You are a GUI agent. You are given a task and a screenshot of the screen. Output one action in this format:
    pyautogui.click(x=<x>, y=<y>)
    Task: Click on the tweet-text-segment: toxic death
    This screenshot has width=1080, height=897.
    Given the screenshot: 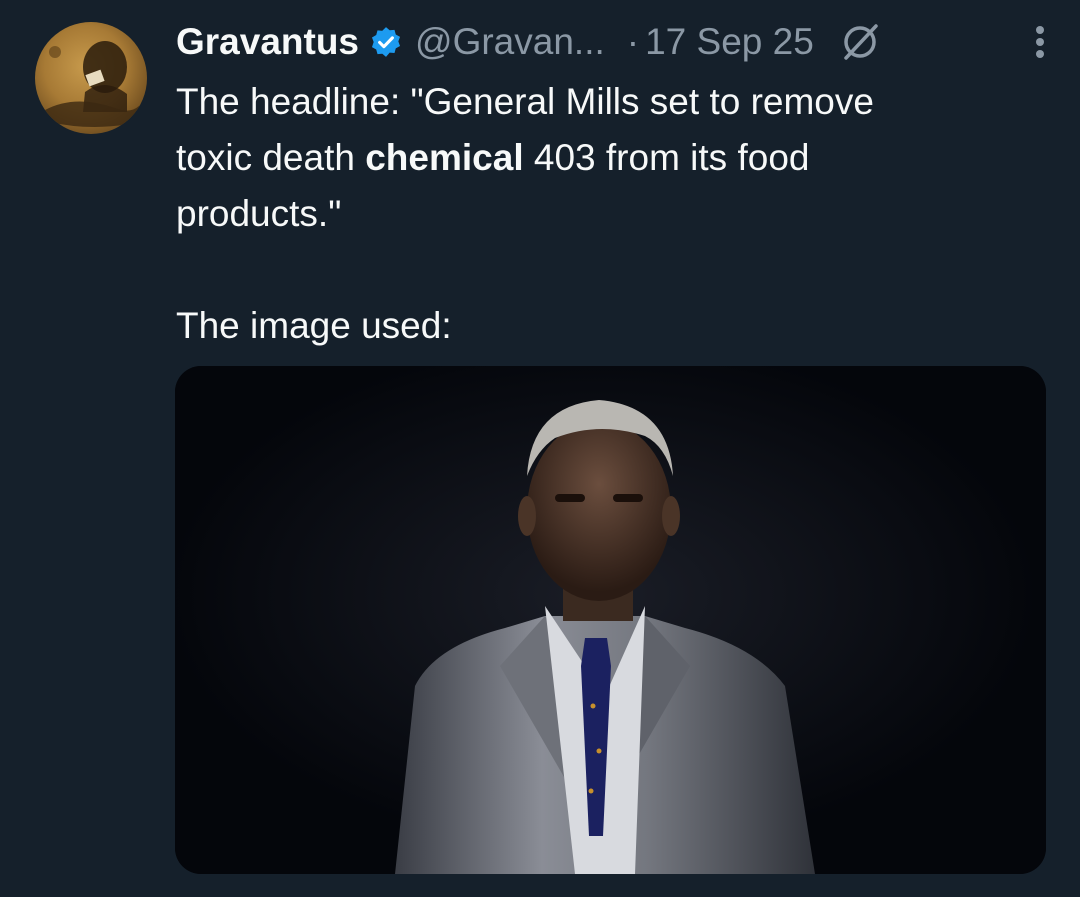 What is the action you would take?
    pyautogui.click(x=271, y=157)
    